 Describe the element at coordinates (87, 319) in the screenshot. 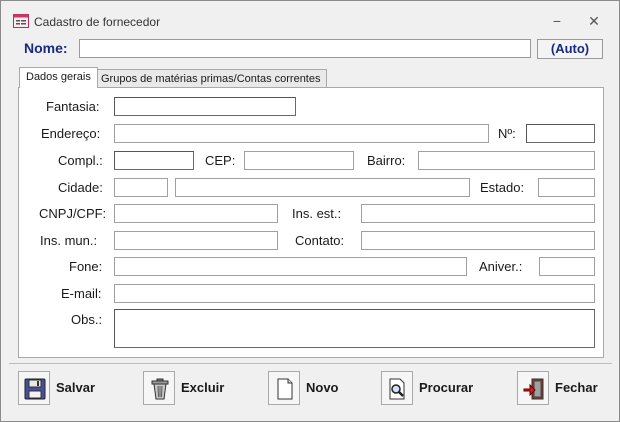

I see `obs-label: Obs.:` at that location.